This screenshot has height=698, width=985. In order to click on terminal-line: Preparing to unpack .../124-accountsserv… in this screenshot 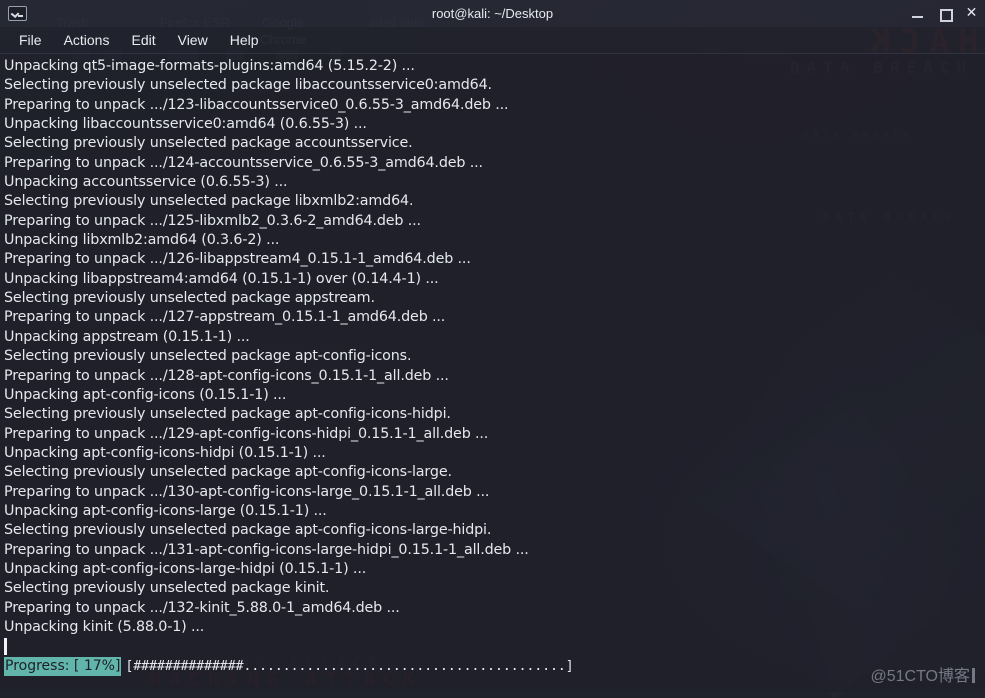, I will do `click(494, 163)`.